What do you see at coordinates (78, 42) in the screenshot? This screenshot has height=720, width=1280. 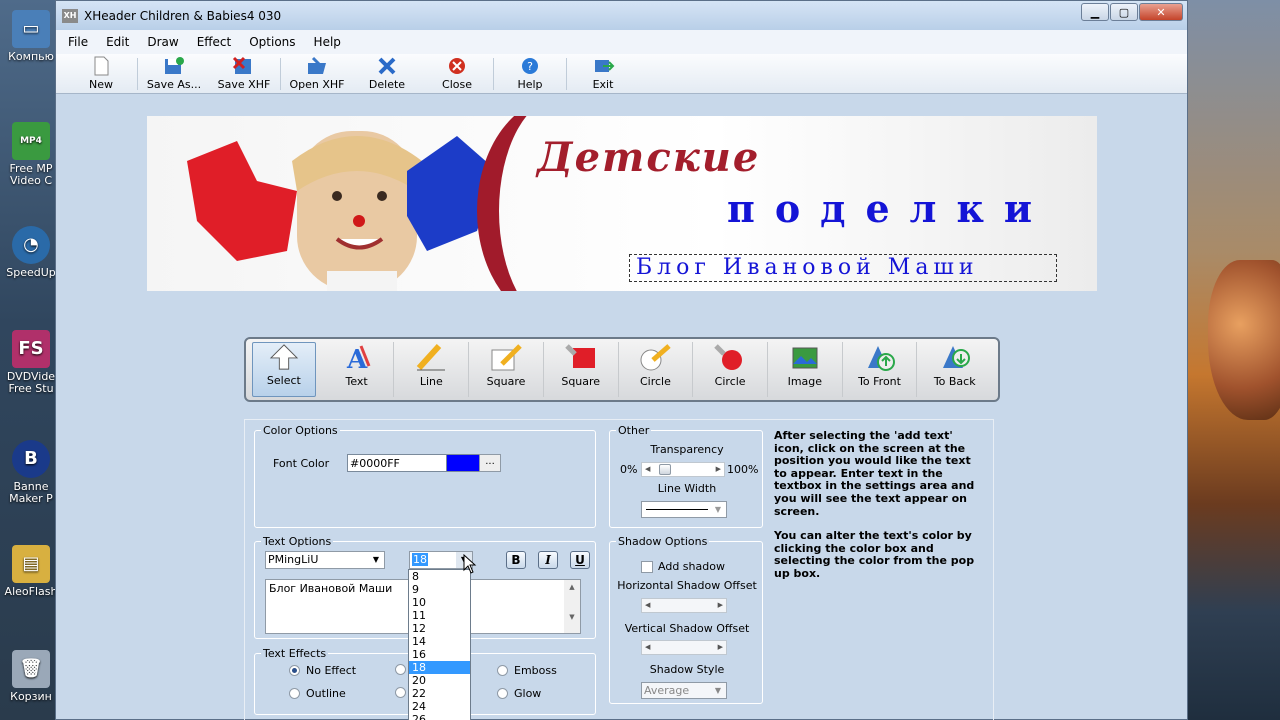 I see `menu-file: File` at bounding box center [78, 42].